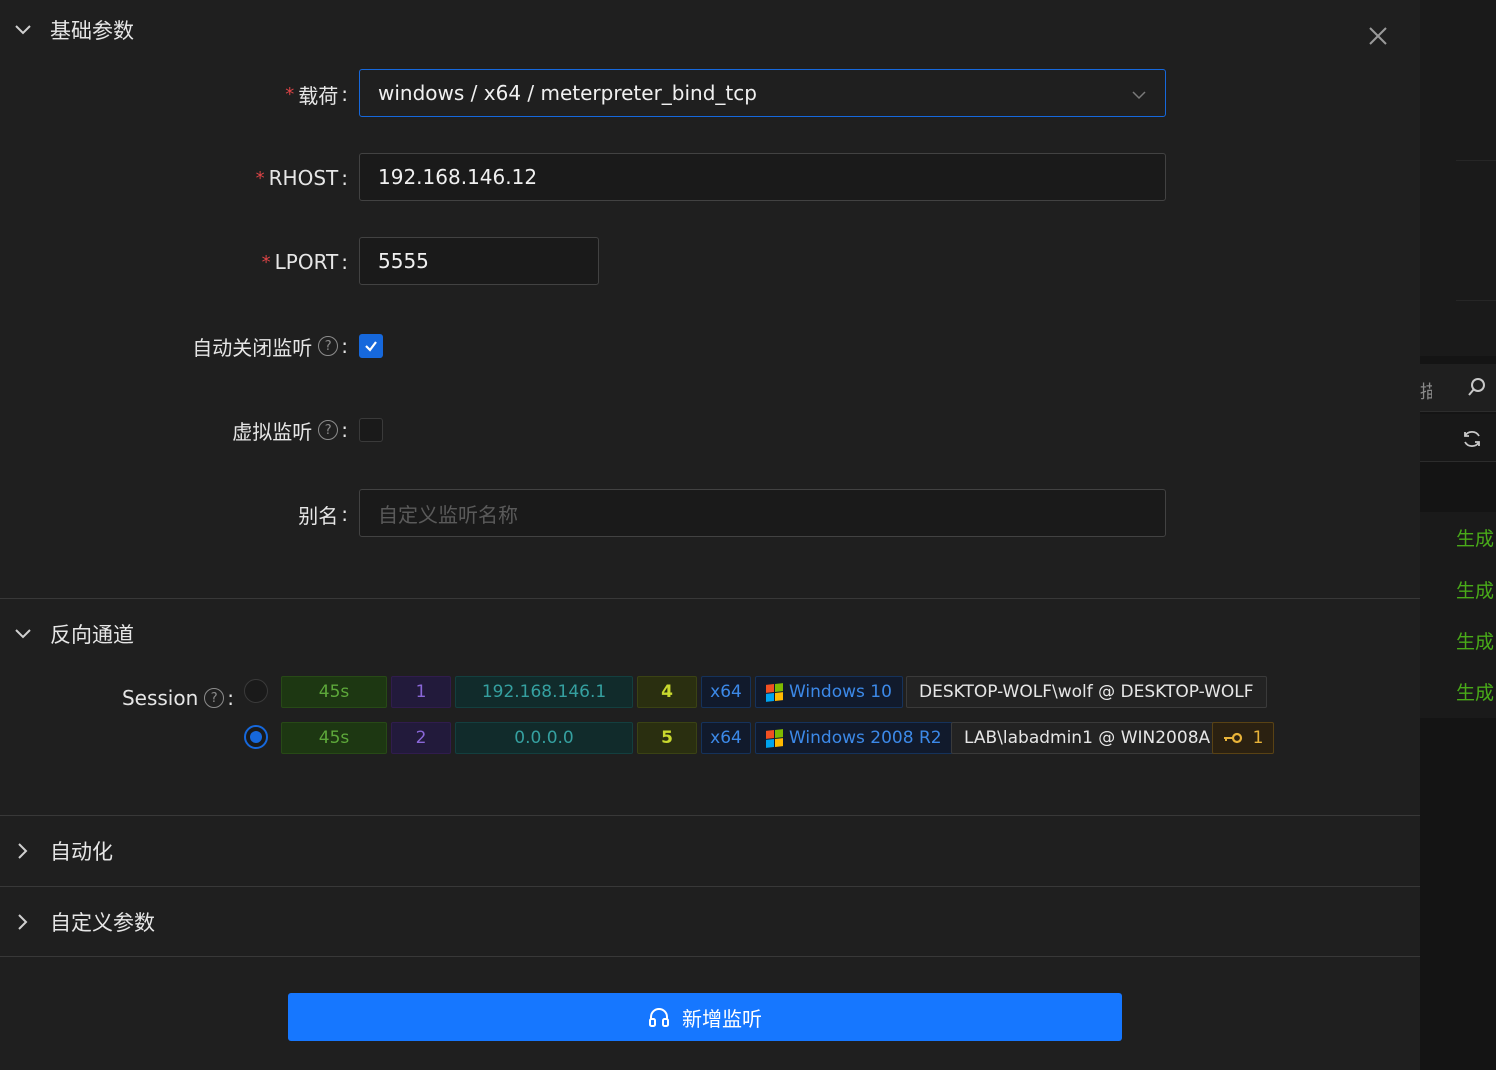  I want to click on background-panel, so click(1458, 178).